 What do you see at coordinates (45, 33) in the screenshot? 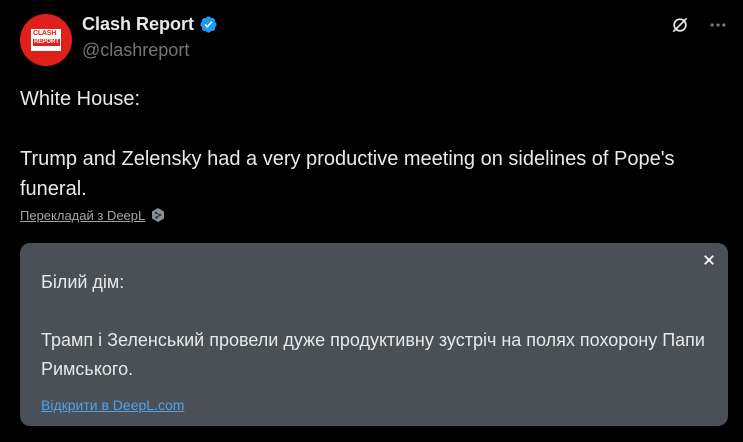
I see `avatar-logo-text-top: CLASH` at bounding box center [45, 33].